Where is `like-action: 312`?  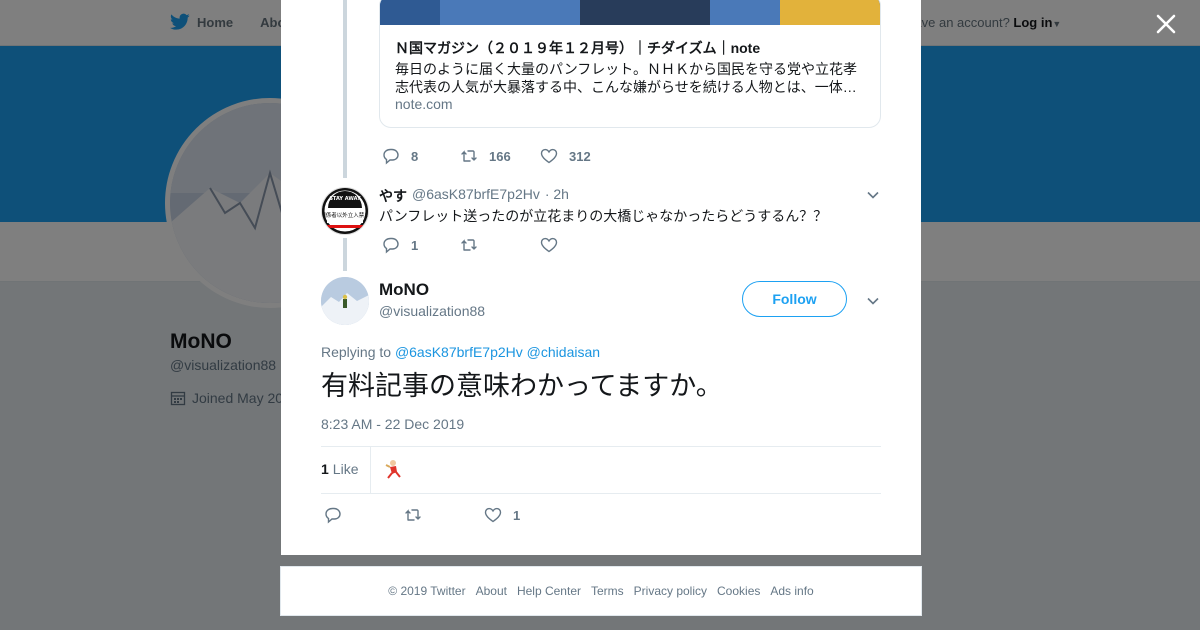
like-action: 312 is located at coordinates (565, 156).